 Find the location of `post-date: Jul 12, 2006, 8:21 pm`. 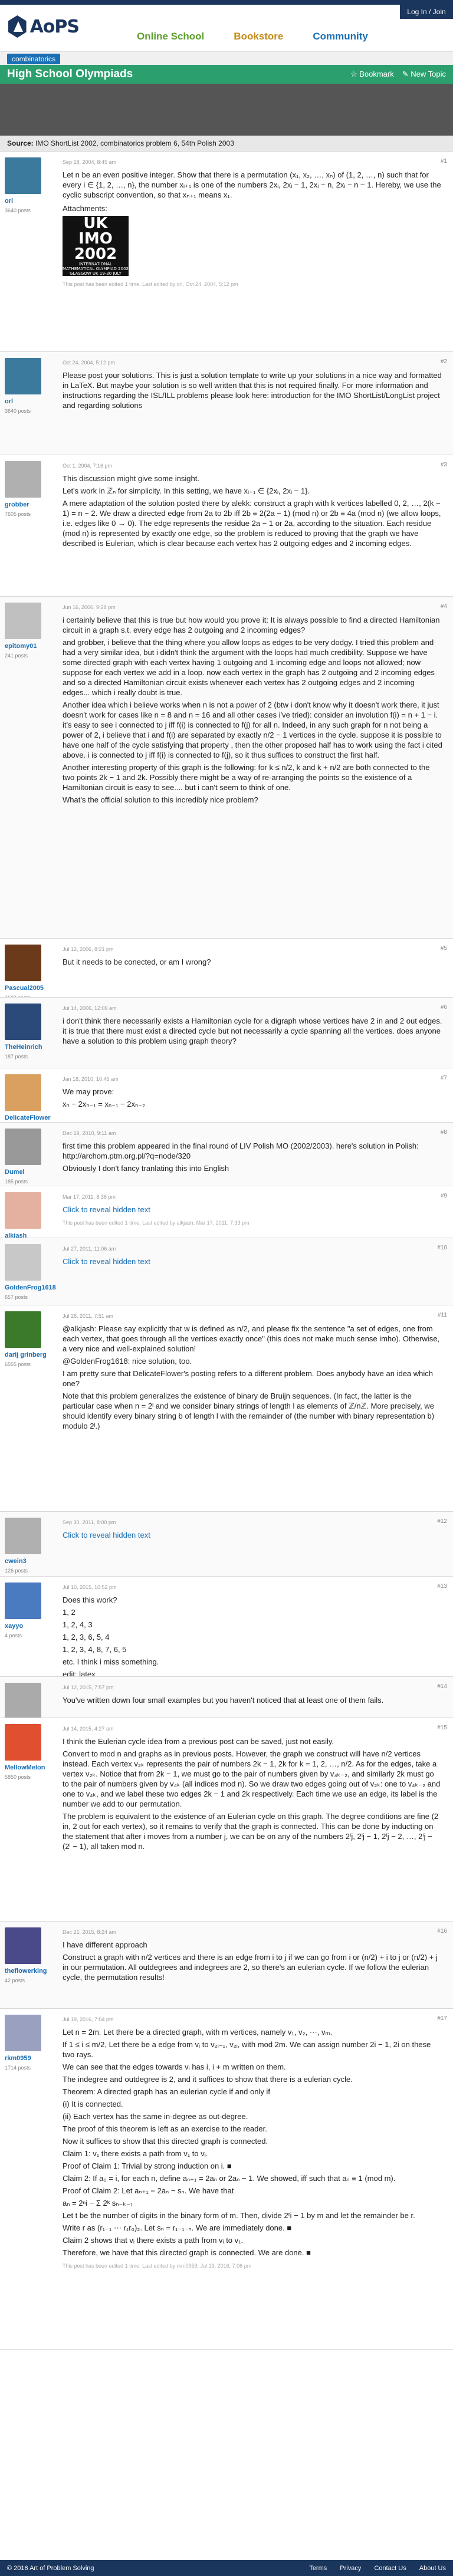

post-date: Jul 12, 2006, 8:21 pm is located at coordinates (88, 949).